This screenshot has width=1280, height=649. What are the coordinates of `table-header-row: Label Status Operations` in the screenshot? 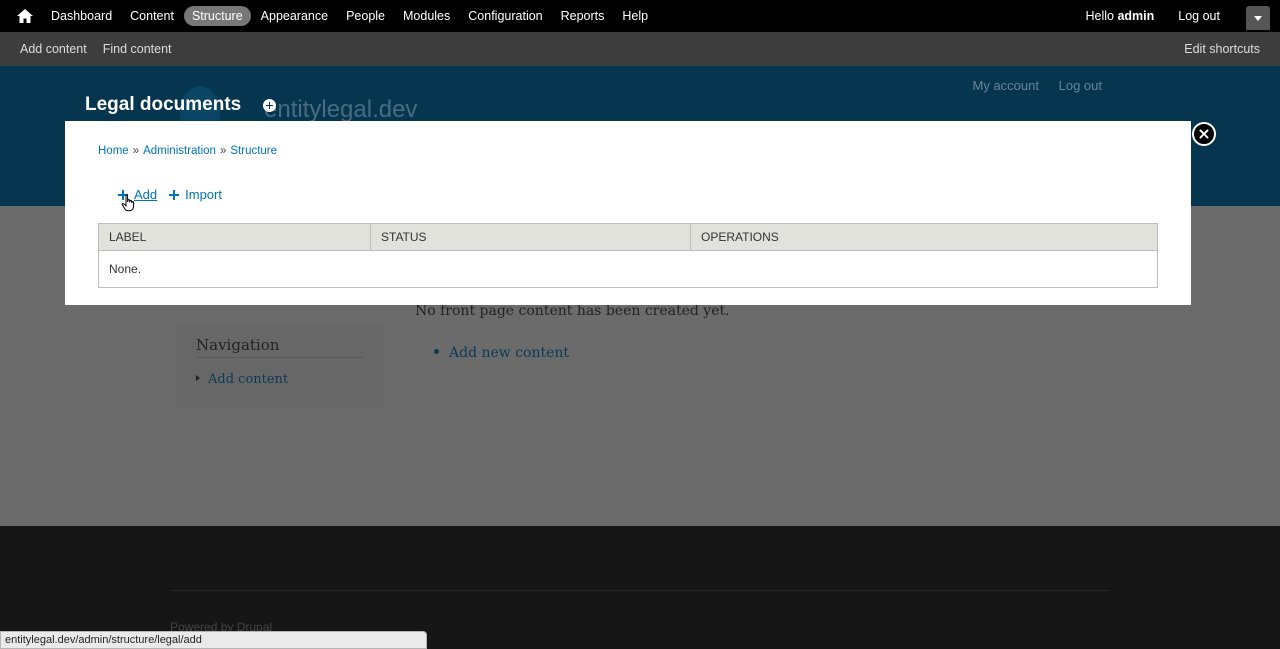 It's located at (628, 237).